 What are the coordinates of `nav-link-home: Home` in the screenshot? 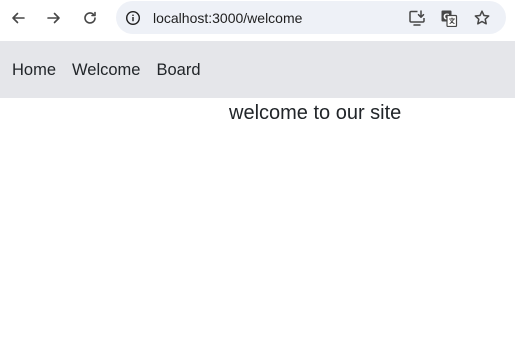 It's located at (34, 70).